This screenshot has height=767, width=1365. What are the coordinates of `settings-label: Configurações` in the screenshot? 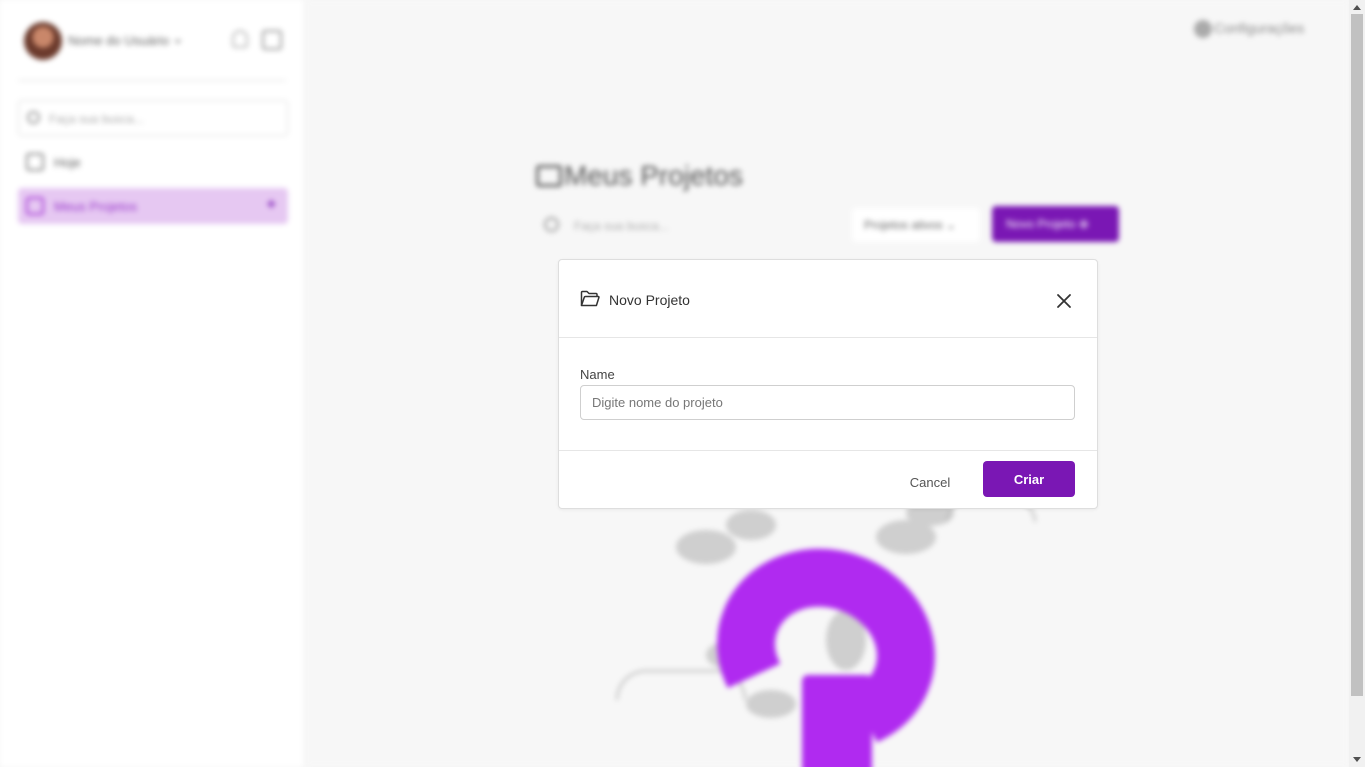 It's located at (1259, 28).